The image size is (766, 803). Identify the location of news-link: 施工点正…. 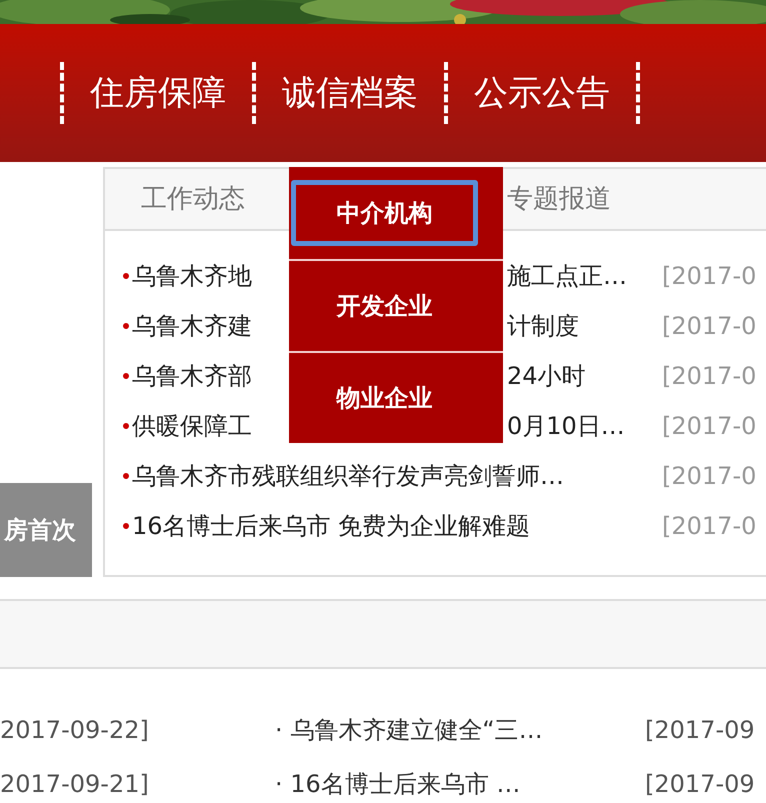
(565, 276).